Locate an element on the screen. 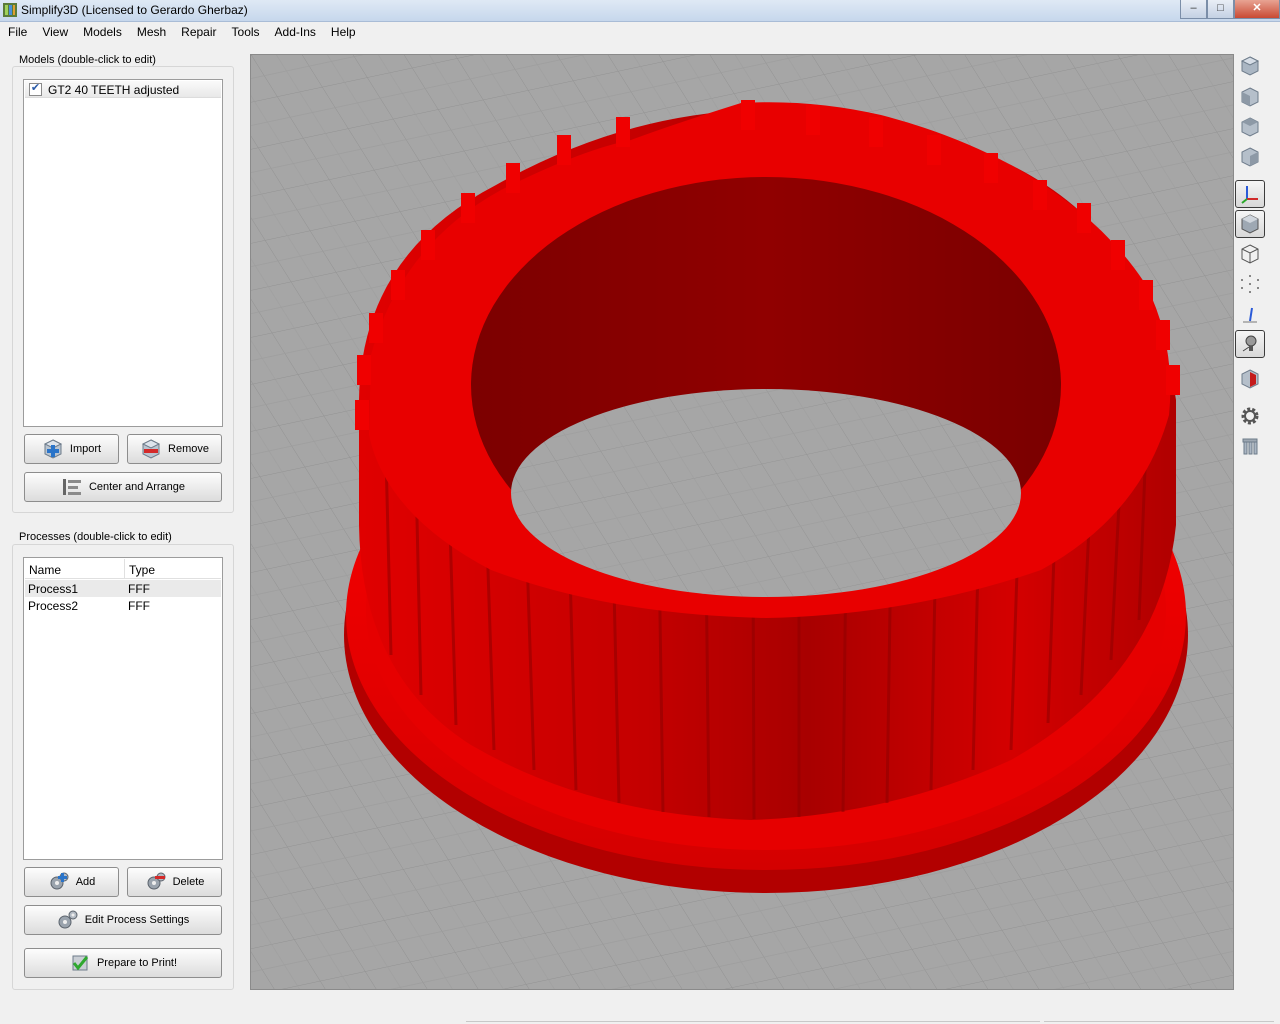  menu-tools: Tools is located at coordinates (245, 32).